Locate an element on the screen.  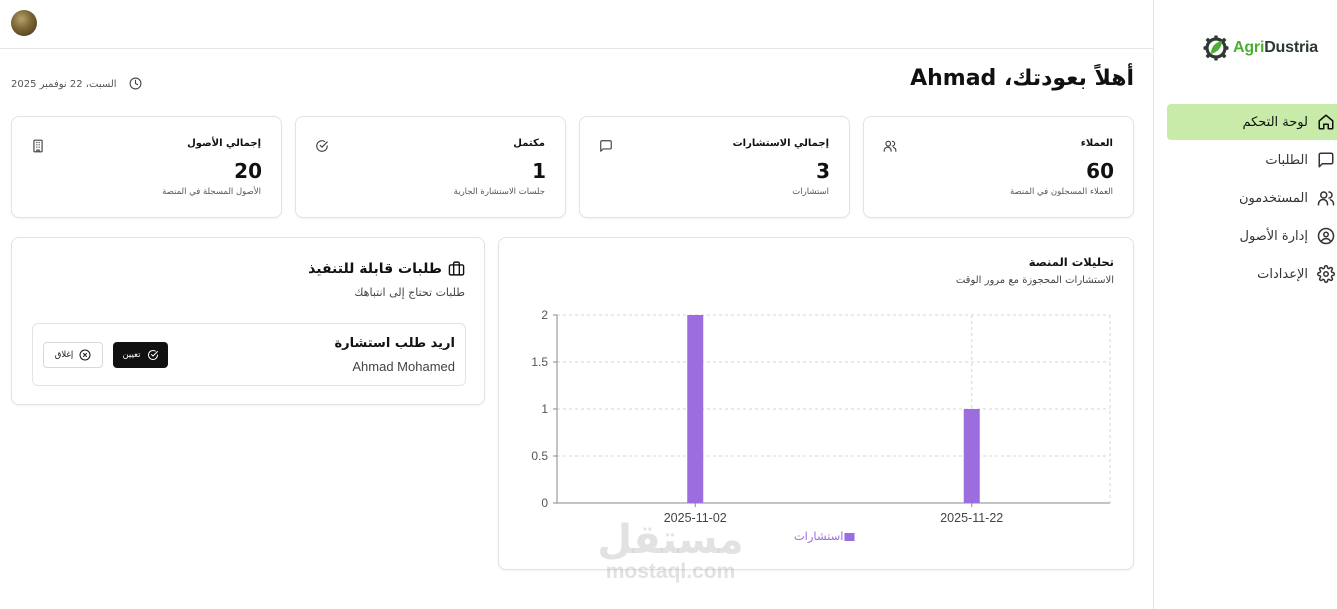
legend-label: استشارات is located at coordinates (819, 536).